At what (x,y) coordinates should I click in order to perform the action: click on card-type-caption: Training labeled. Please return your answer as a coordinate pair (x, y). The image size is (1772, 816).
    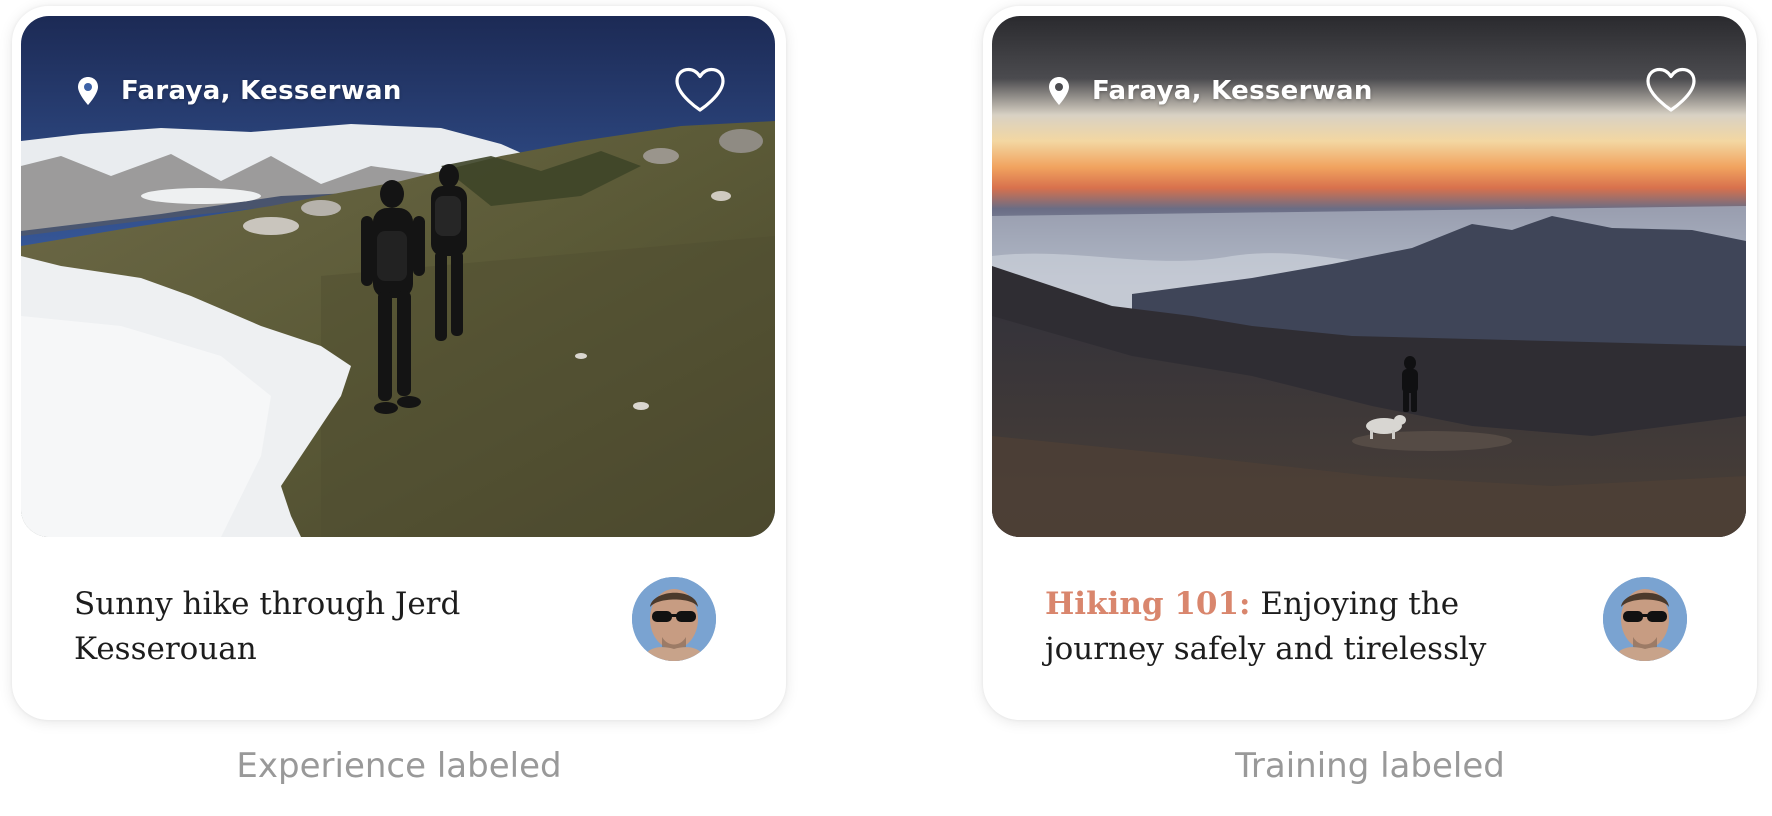
    Looking at the image, I should click on (1370, 766).